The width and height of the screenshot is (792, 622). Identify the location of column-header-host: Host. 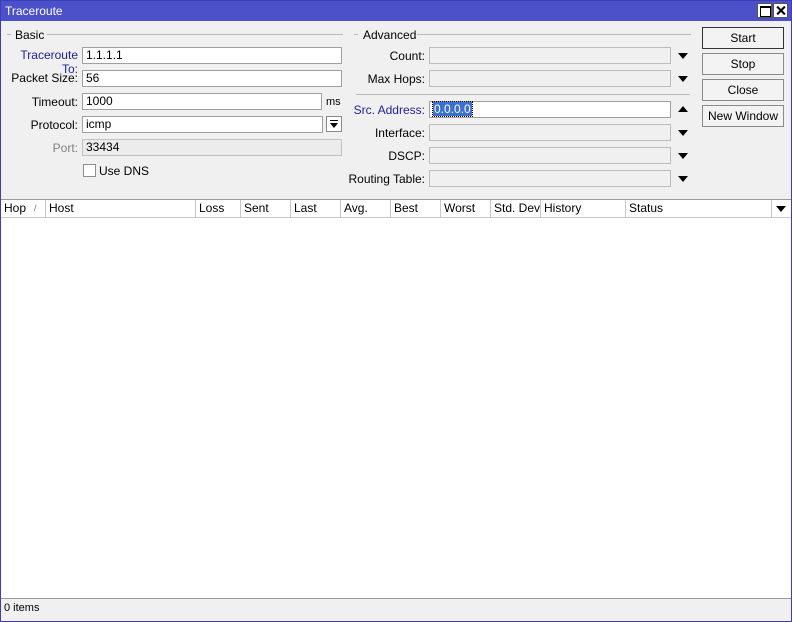
(121, 208).